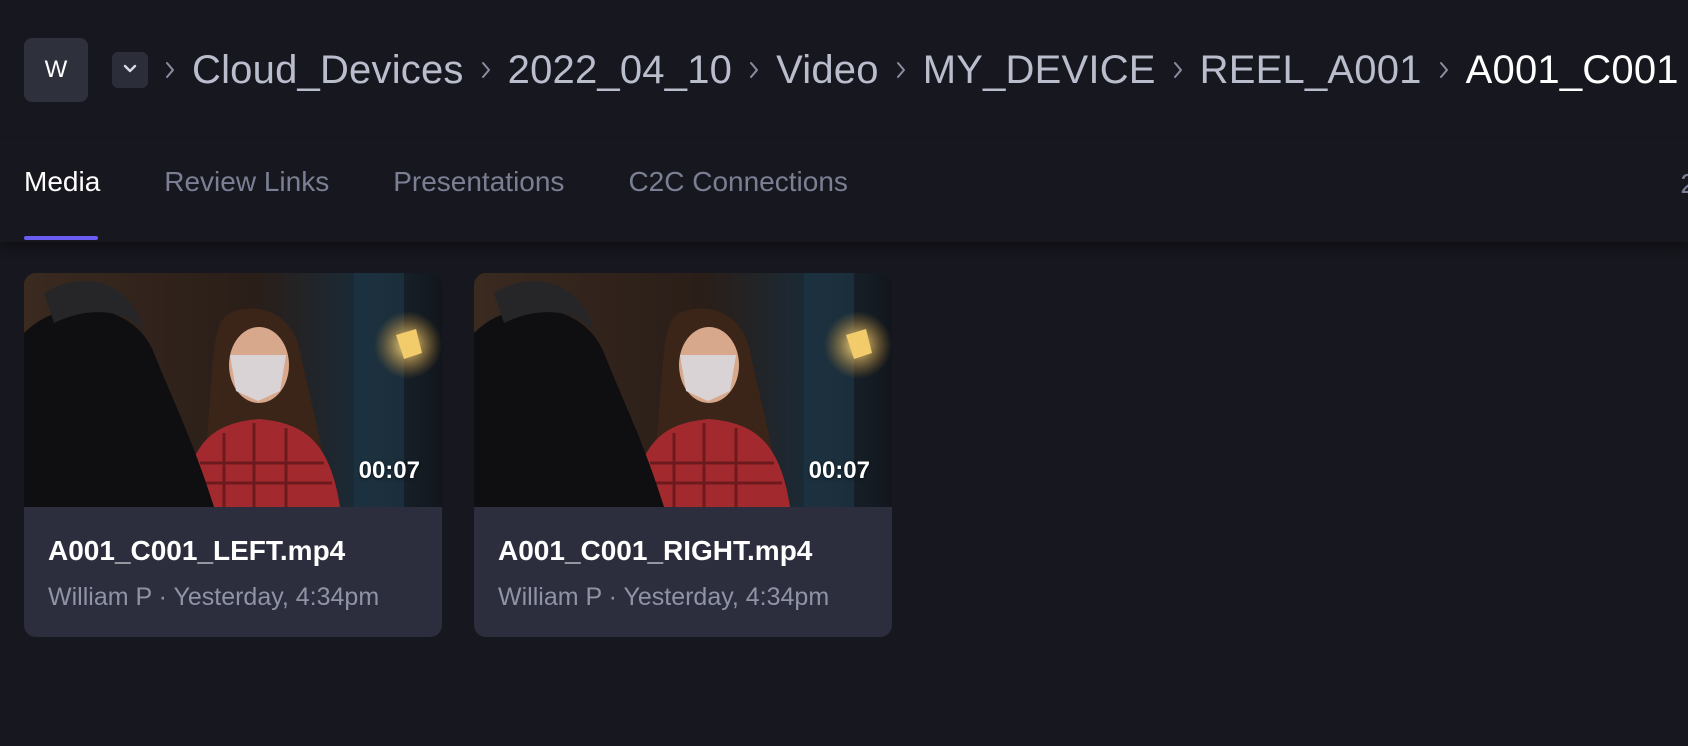  I want to click on media-title: A001_C001_LEFT.mp4, so click(233, 551).